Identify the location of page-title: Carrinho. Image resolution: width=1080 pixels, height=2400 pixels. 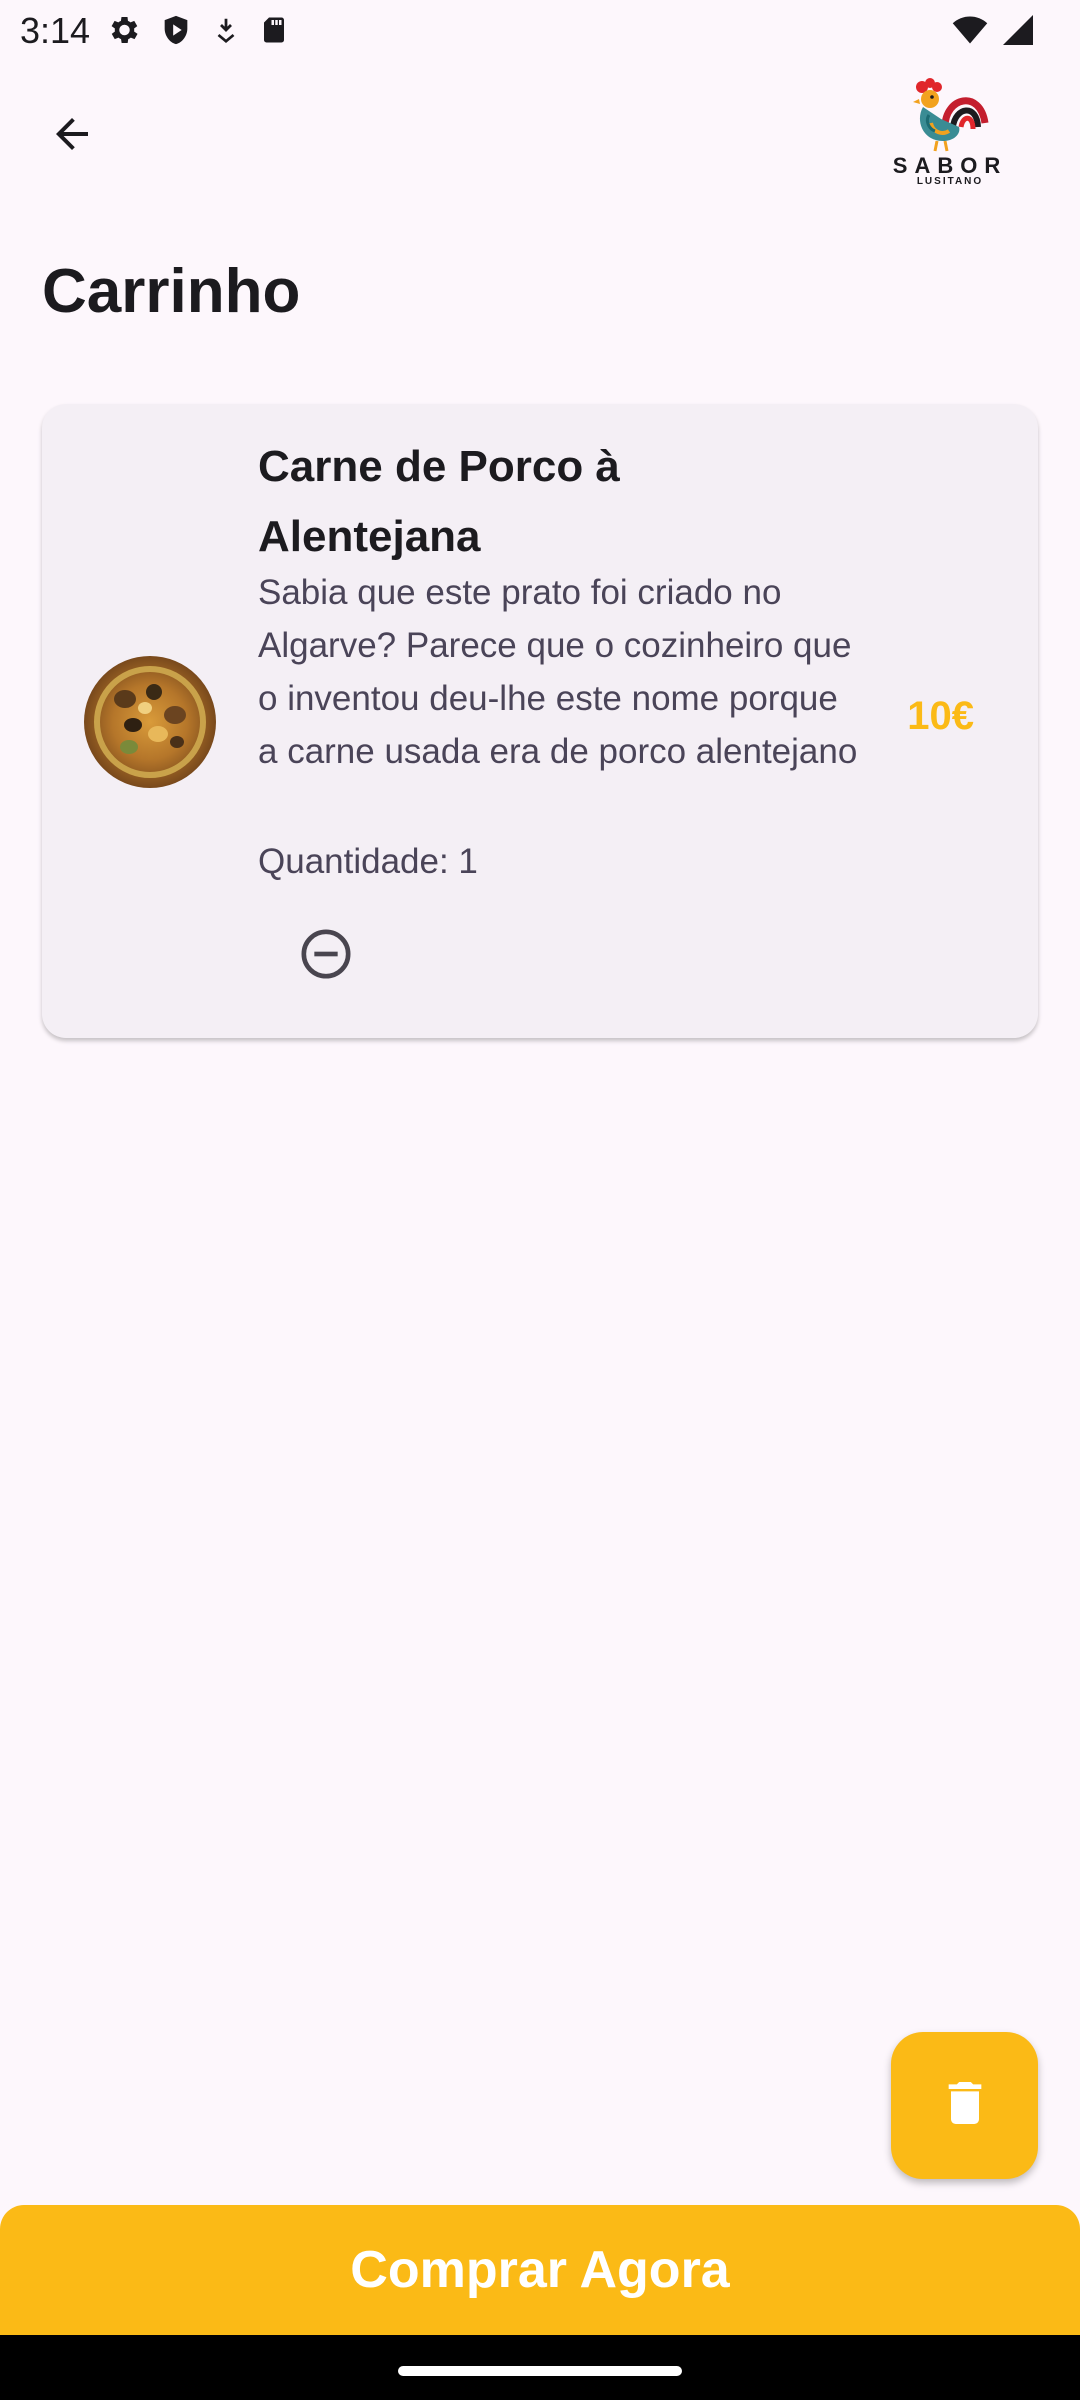
(171, 291).